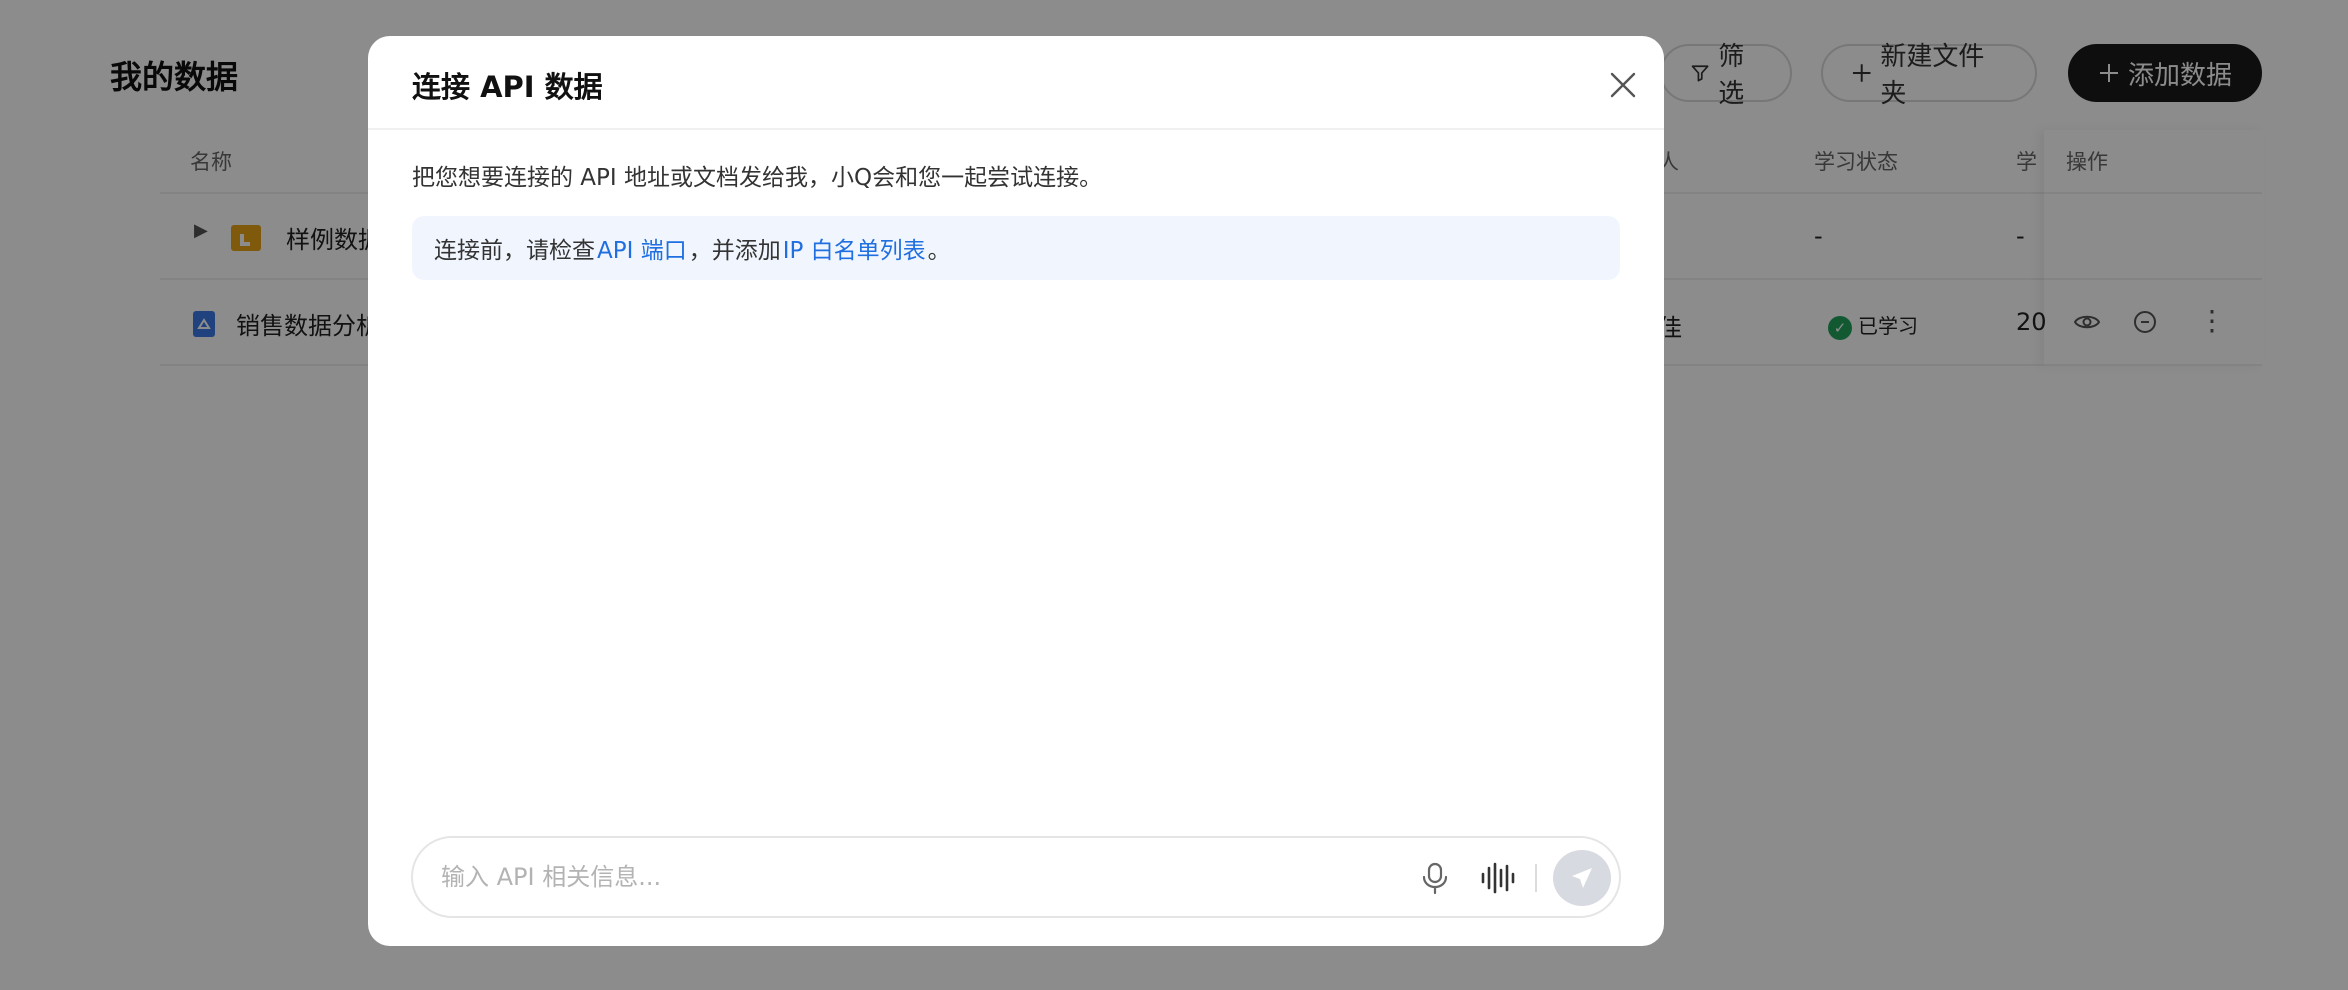  Describe the element at coordinates (757, 178) in the screenshot. I see `modal-description: 把您想要连接的 API 地址或文档发给我，小Q会和您一起尝试连接。` at that location.